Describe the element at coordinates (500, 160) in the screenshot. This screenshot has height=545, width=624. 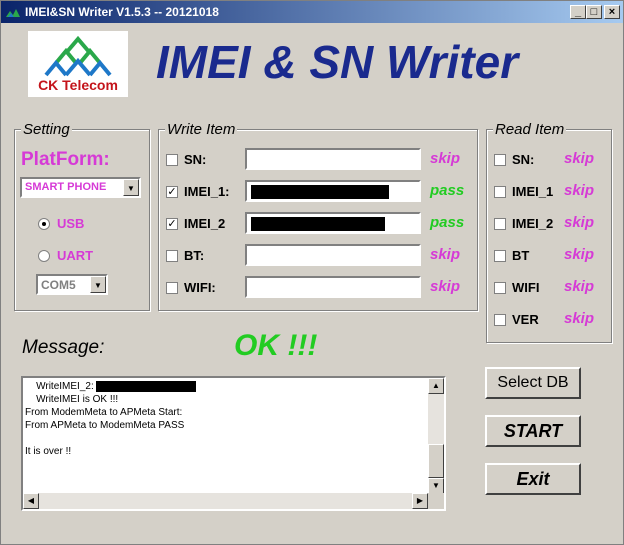
I see `read-sn-checkbox` at that location.